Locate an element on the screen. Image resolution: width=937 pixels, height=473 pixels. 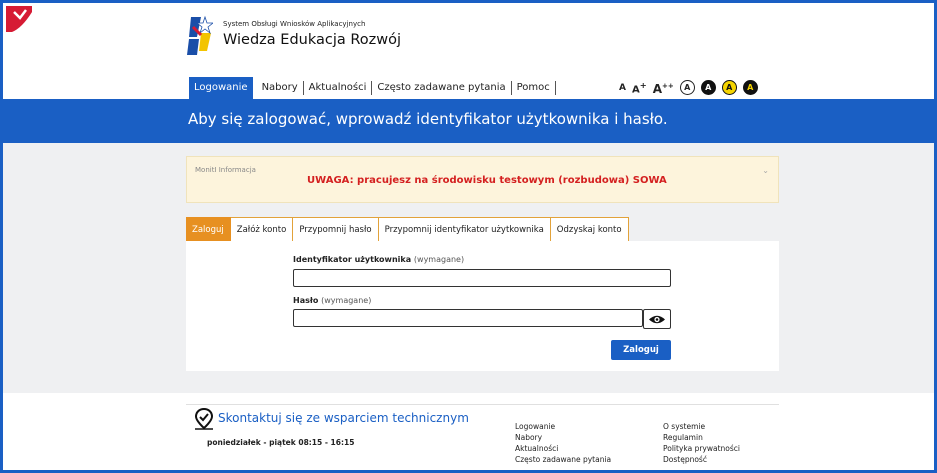
contrast-default-button: A is located at coordinates (687, 88).